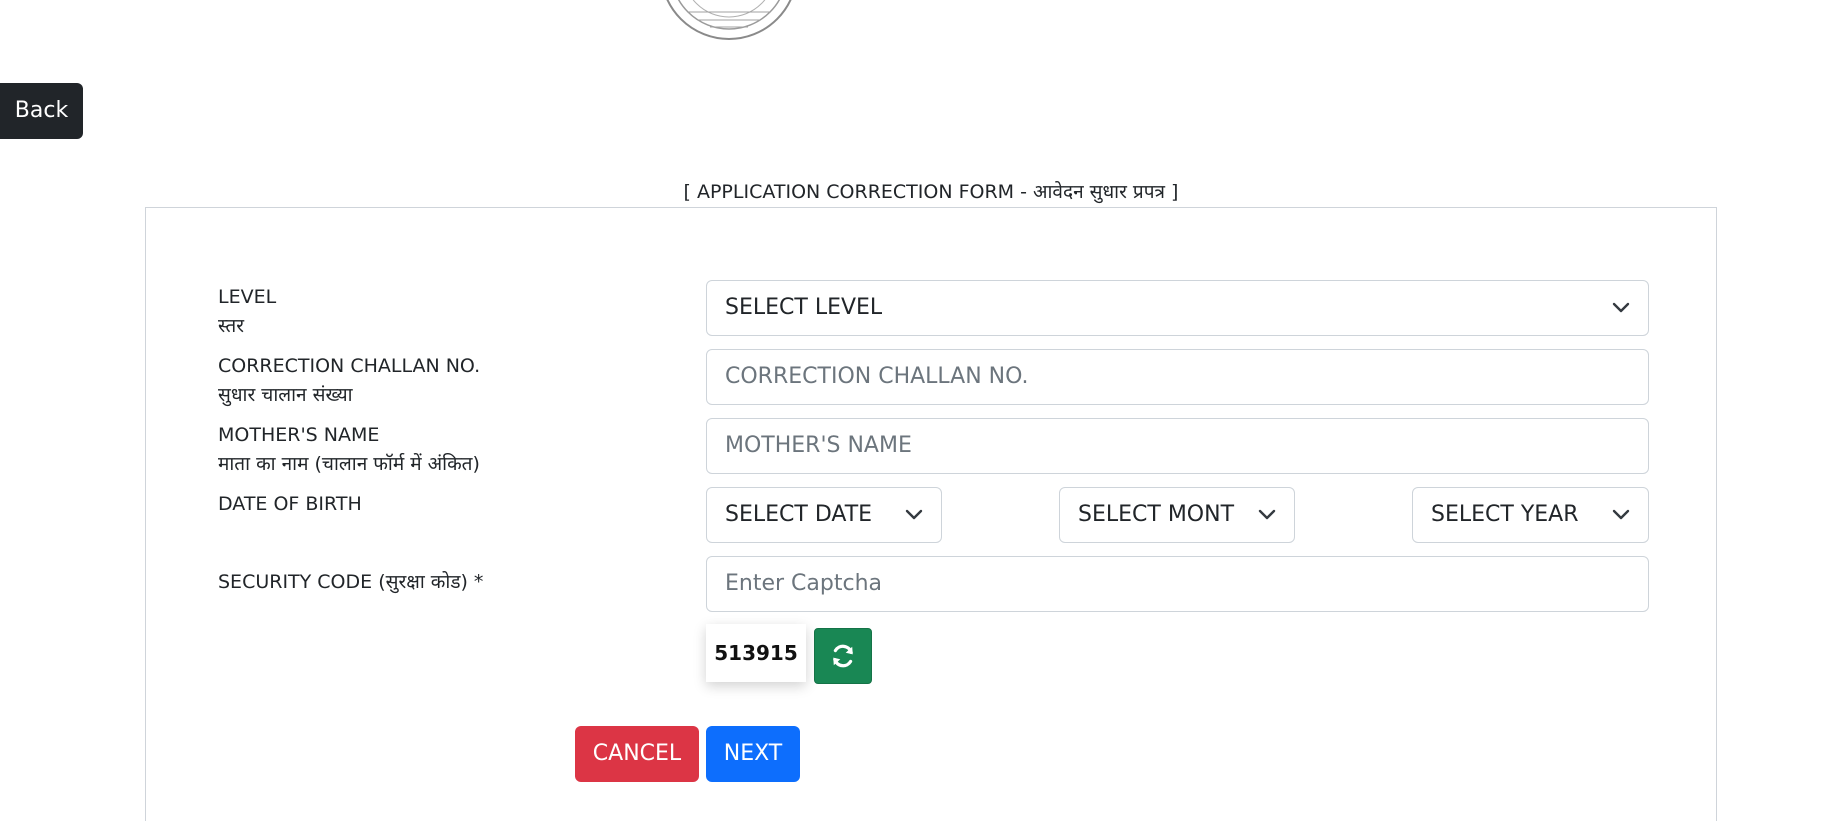 The width and height of the screenshot is (1847, 821). What do you see at coordinates (285, 395) in the screenshot?
I see `challan-label-hi: सुधार चालान संख्या` at bounding box center [285, 395].